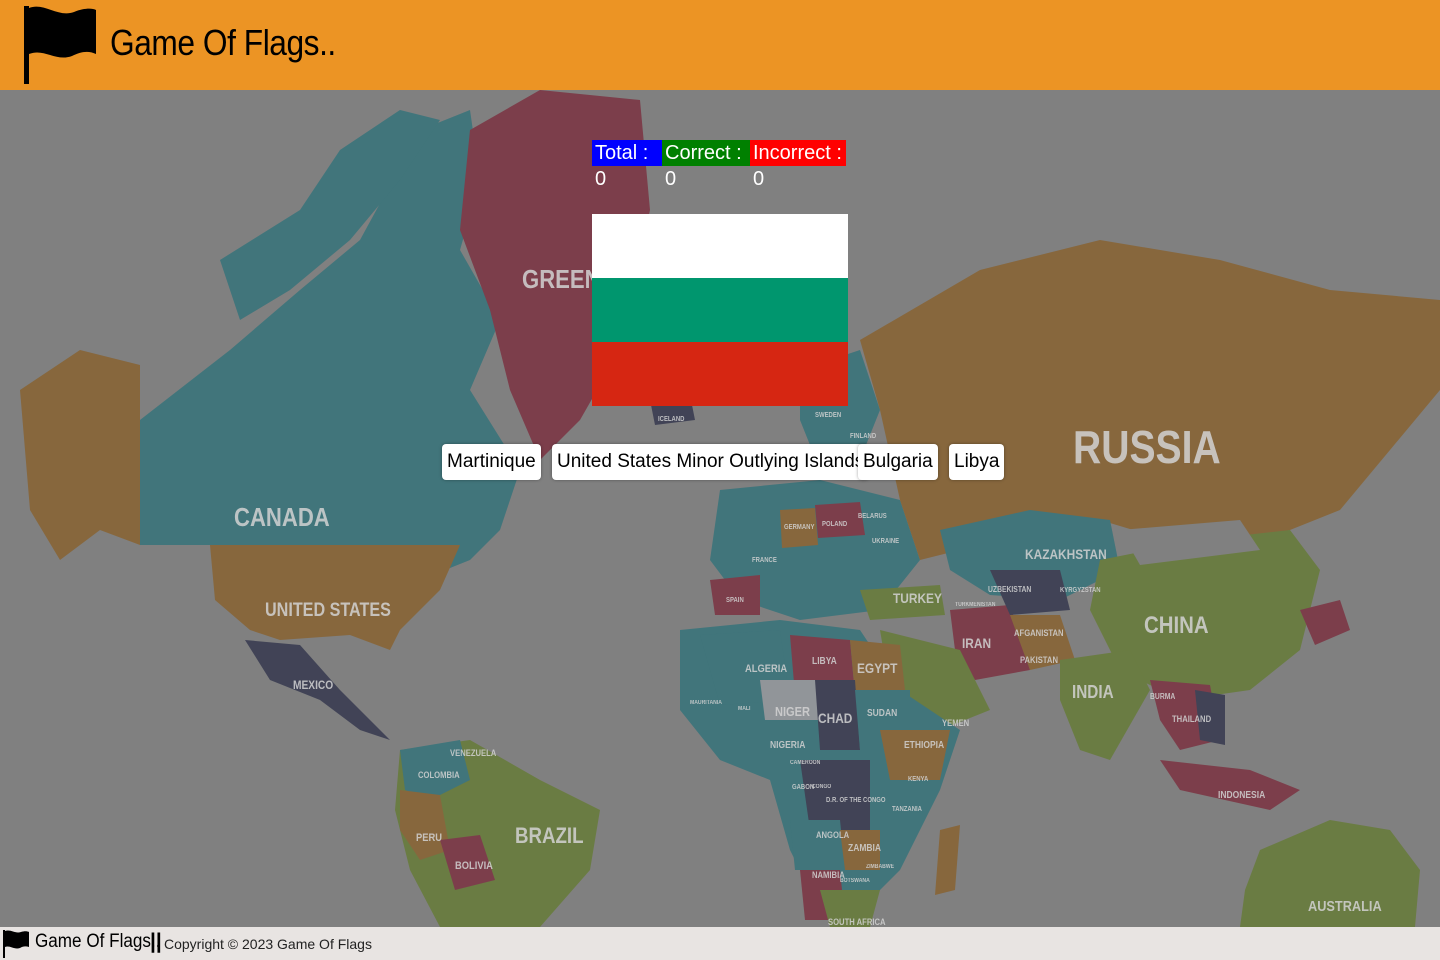 This screenshot has height=960, width=1440. What do you see at coordinates (720, 374) in the screenshot?
I see `flag-stripe-bottom` at bounding box center [720, 374].